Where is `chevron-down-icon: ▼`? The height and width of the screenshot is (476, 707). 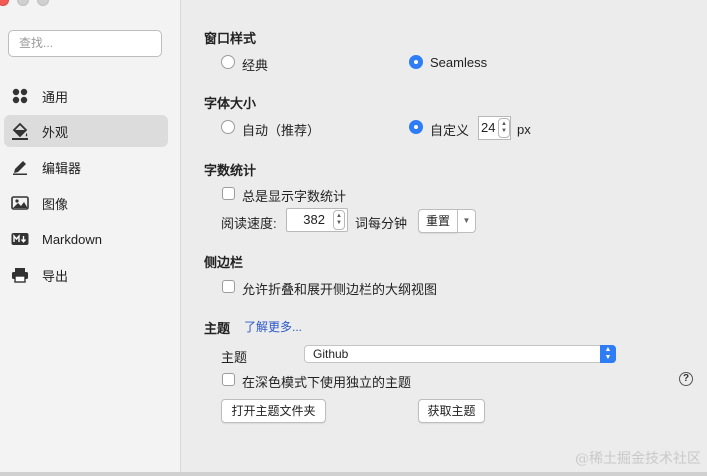
chevron-down-icon: ▼ is located at coordinates (466, 220).